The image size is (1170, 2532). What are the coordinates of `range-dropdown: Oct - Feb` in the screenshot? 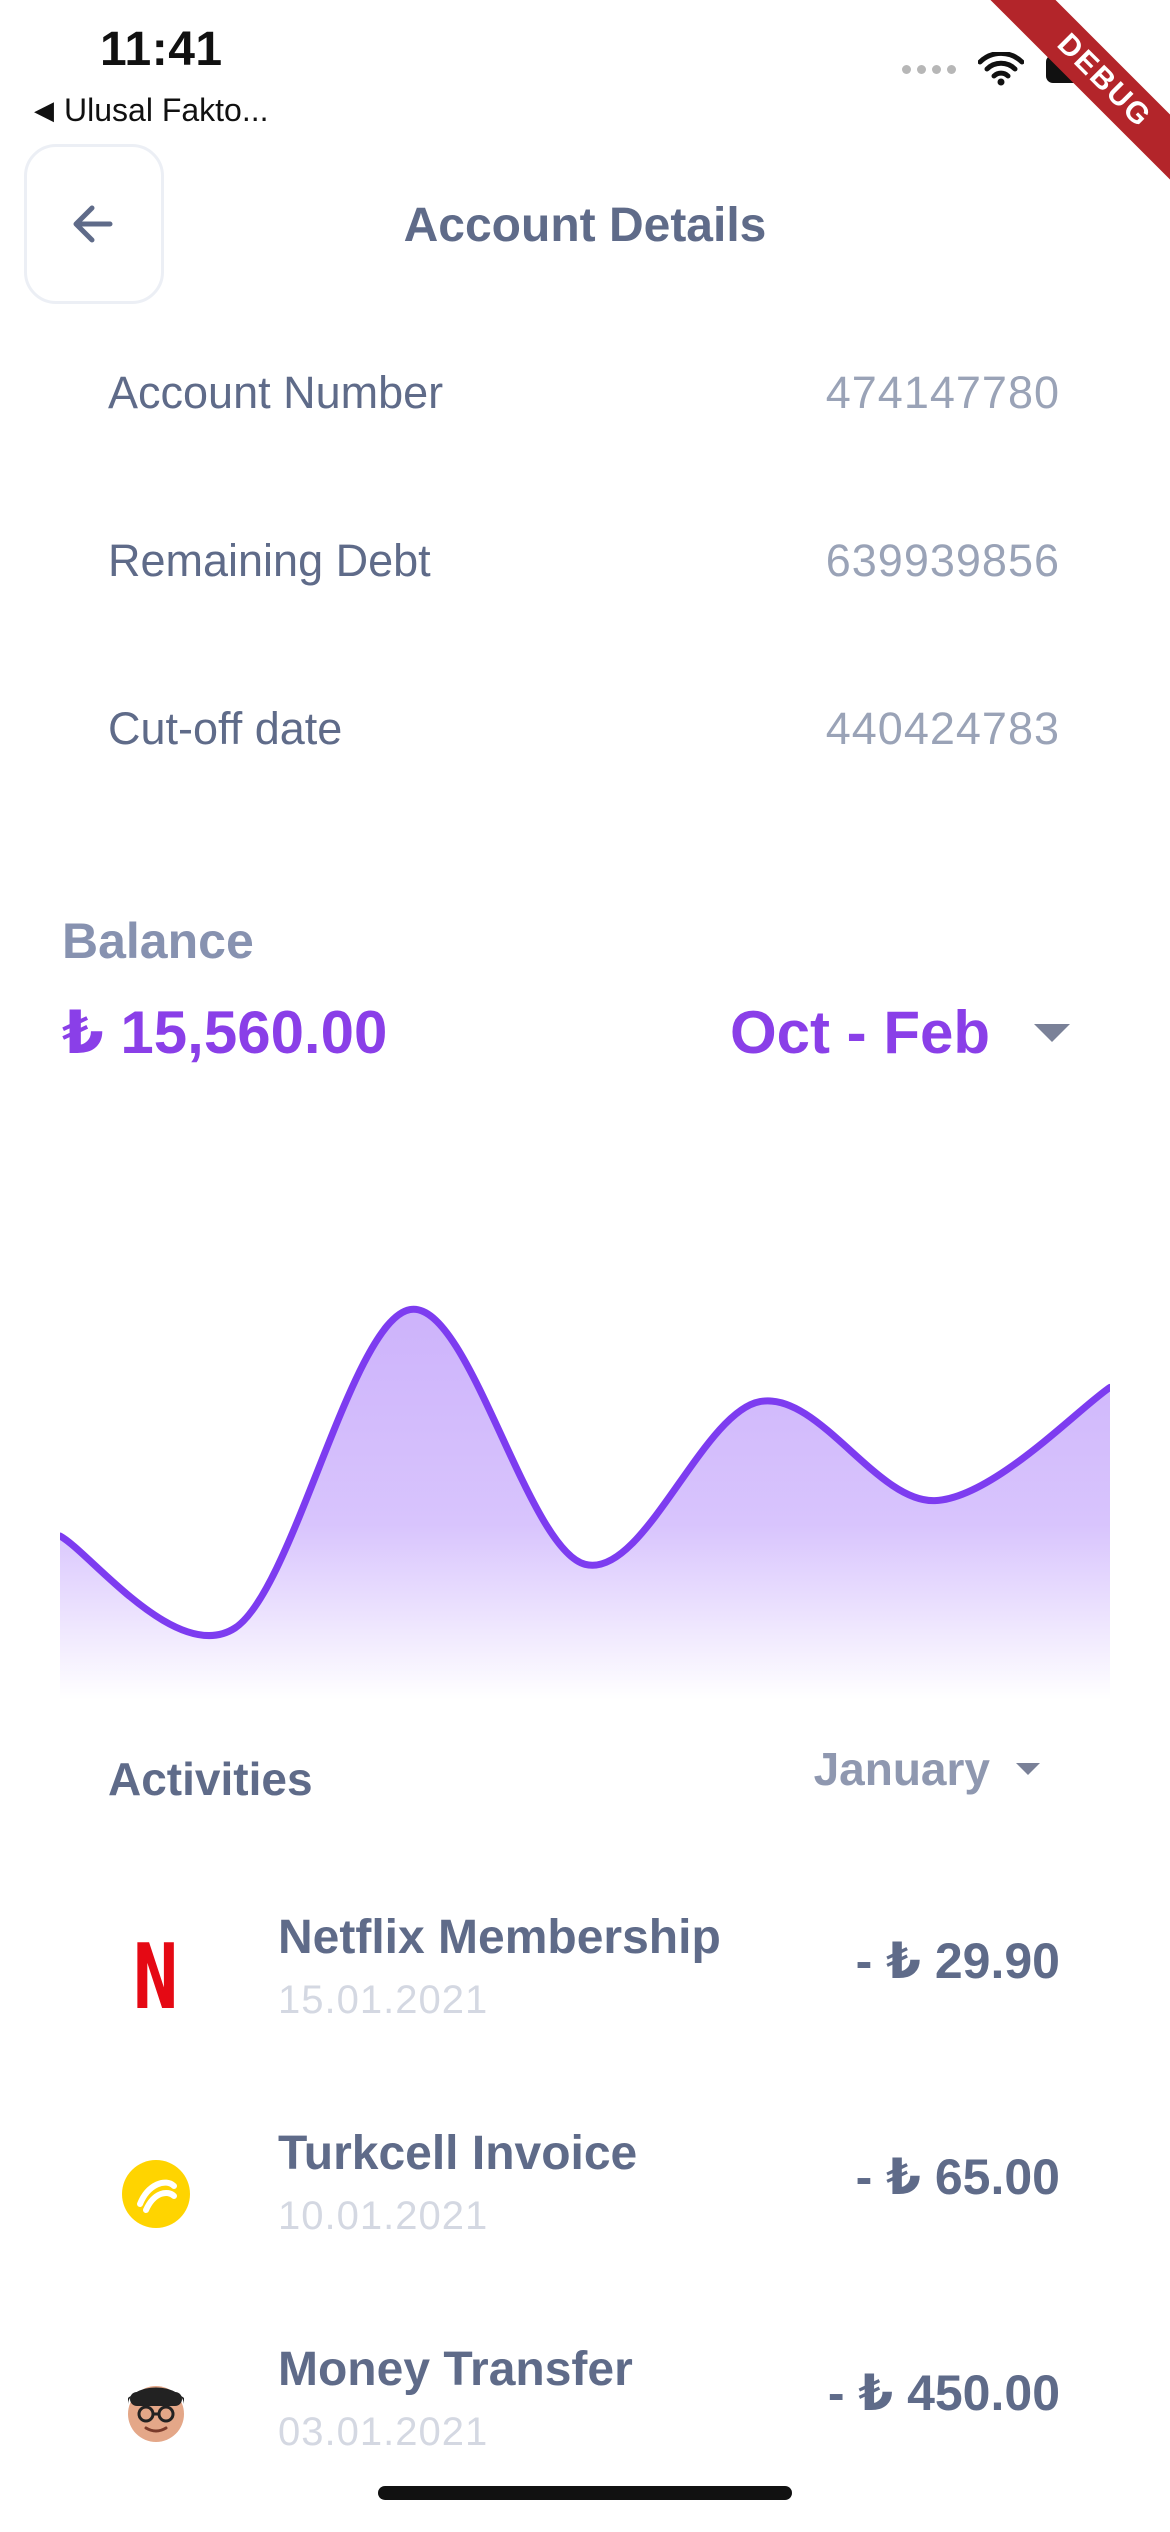 It's located at (900, 1032).